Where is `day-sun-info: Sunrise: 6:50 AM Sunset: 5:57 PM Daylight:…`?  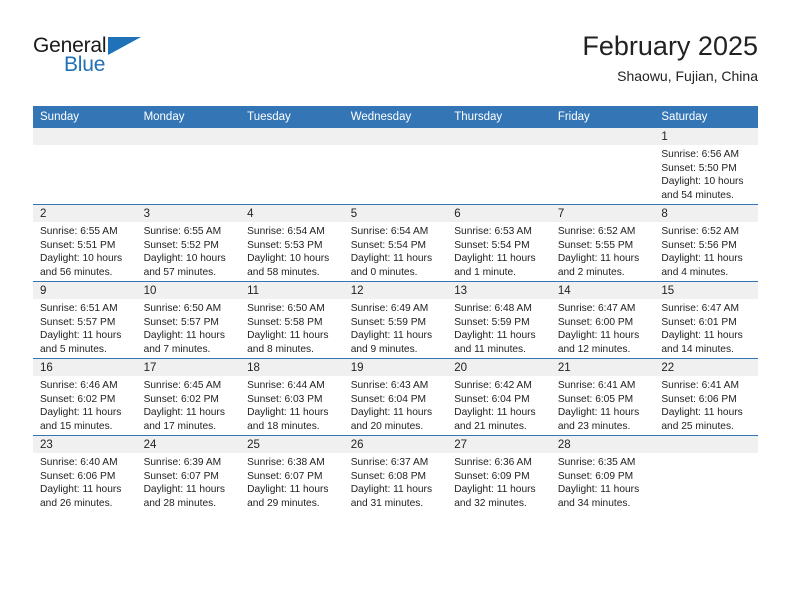 day-sun-info: Sunrise: 6:50 AM Sunset: 5:57 PM Daylight:… is located at coordinates (189, 327).